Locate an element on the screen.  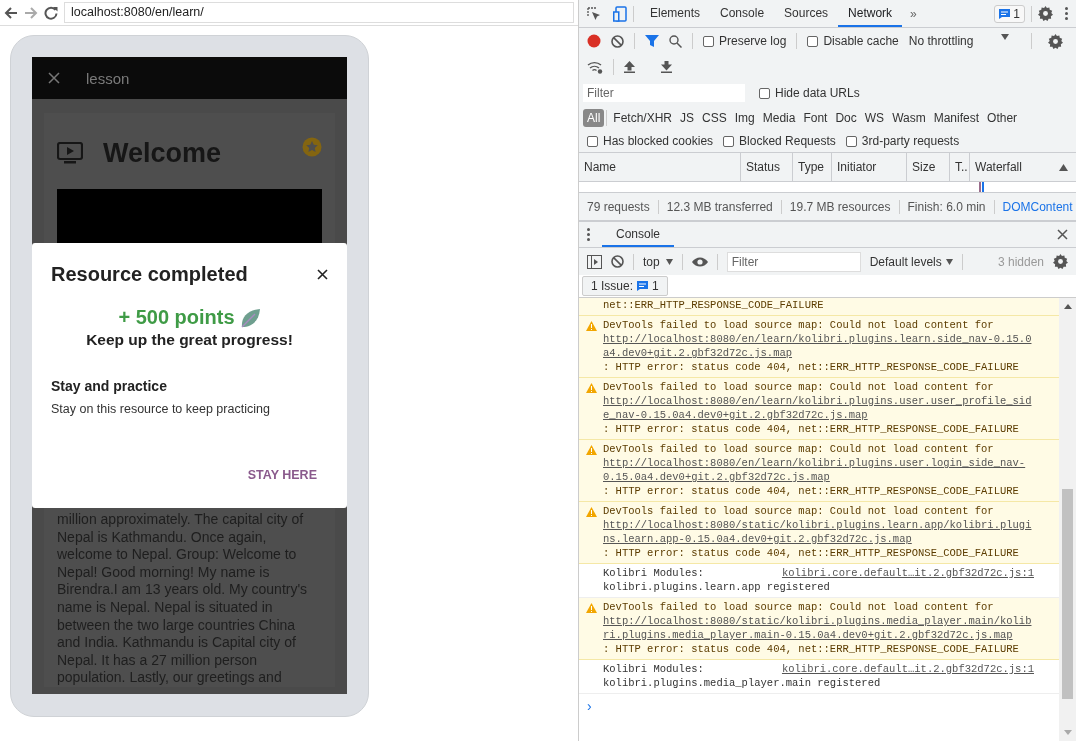
type-filter: Other is located at coordinates (1002, 118).